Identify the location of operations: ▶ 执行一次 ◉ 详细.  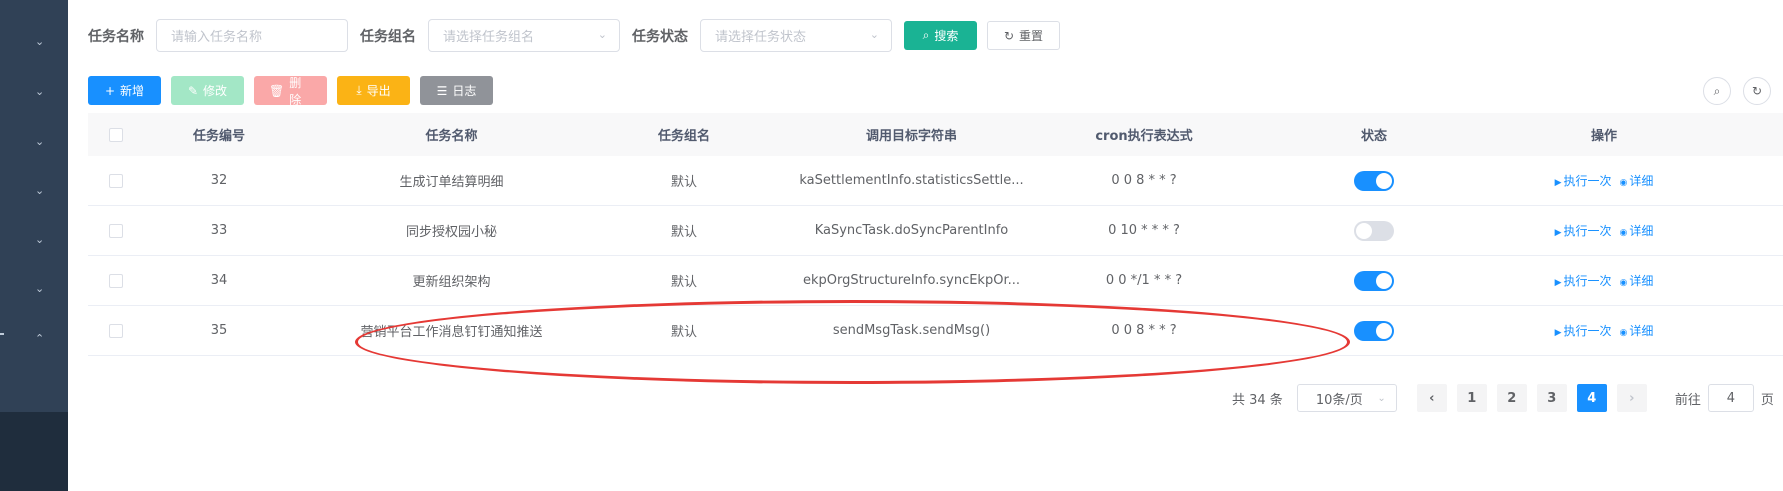
(1604, 330).